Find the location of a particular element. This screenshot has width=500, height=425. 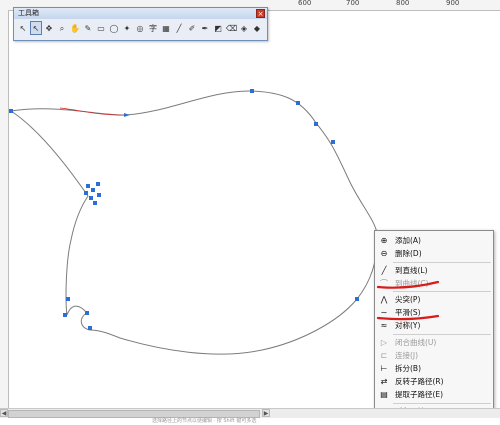

menu-item-label: 尖突(P) is located at coordinates (408, 299).